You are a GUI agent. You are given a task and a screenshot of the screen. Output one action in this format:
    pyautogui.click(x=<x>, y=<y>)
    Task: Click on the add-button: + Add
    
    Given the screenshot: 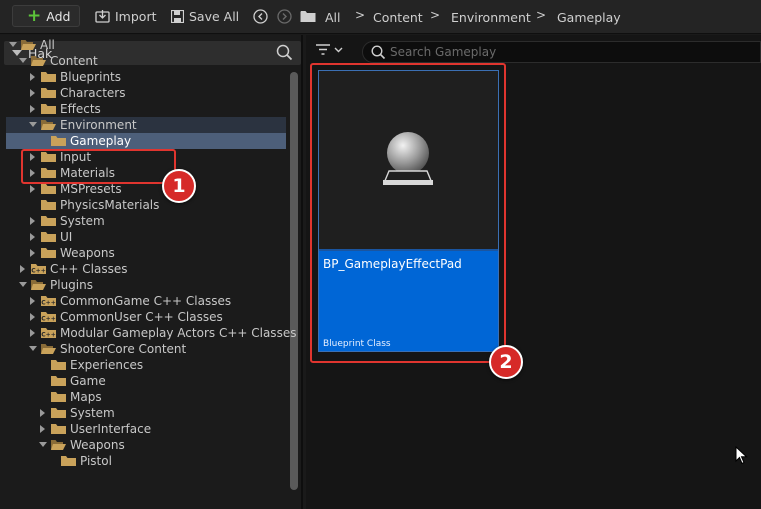 What is the action you would take?
    pyautogui.click(x=46, y=16)
    